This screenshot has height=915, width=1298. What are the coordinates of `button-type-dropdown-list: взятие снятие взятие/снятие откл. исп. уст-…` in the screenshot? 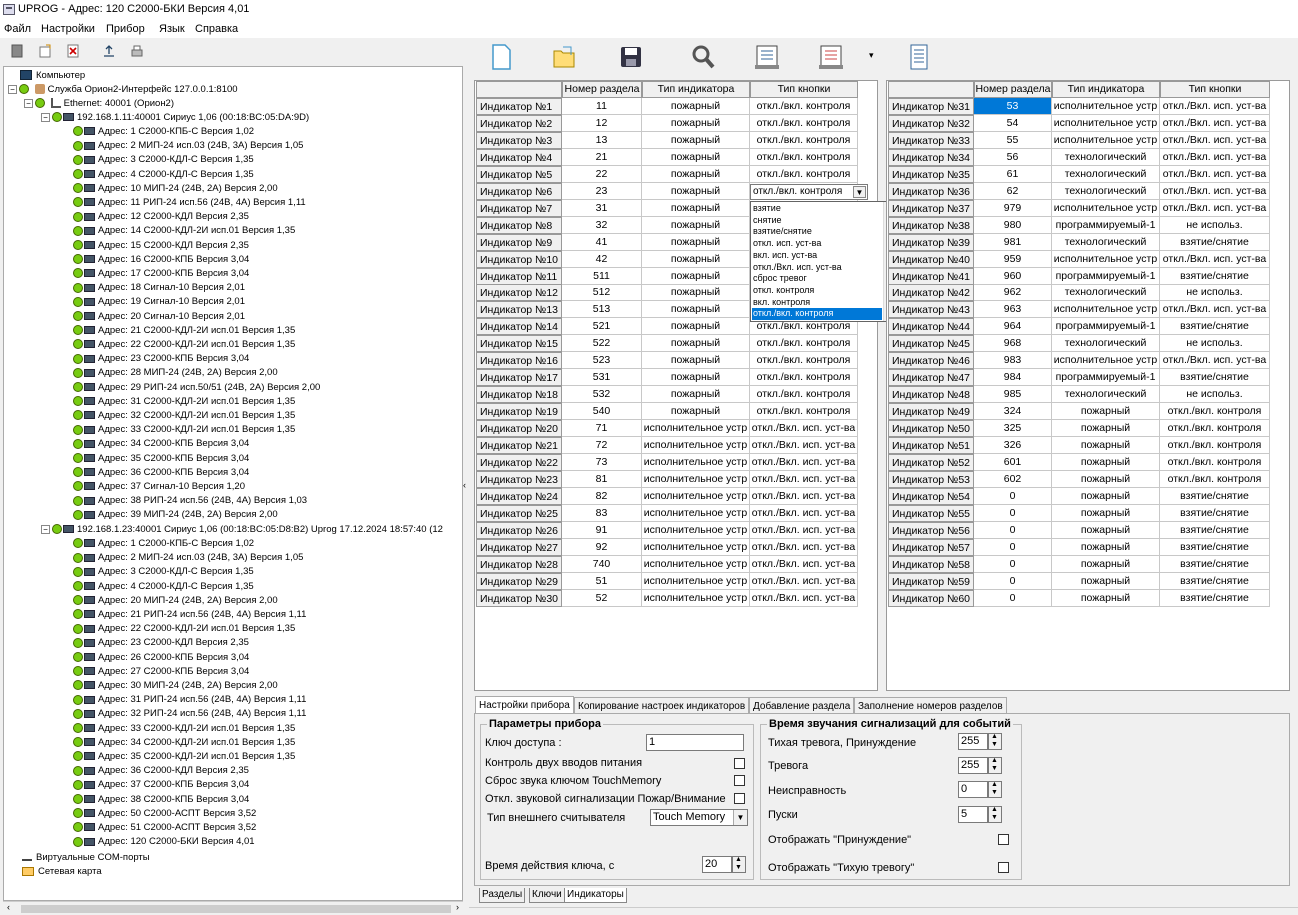 It's located at (824, 261).